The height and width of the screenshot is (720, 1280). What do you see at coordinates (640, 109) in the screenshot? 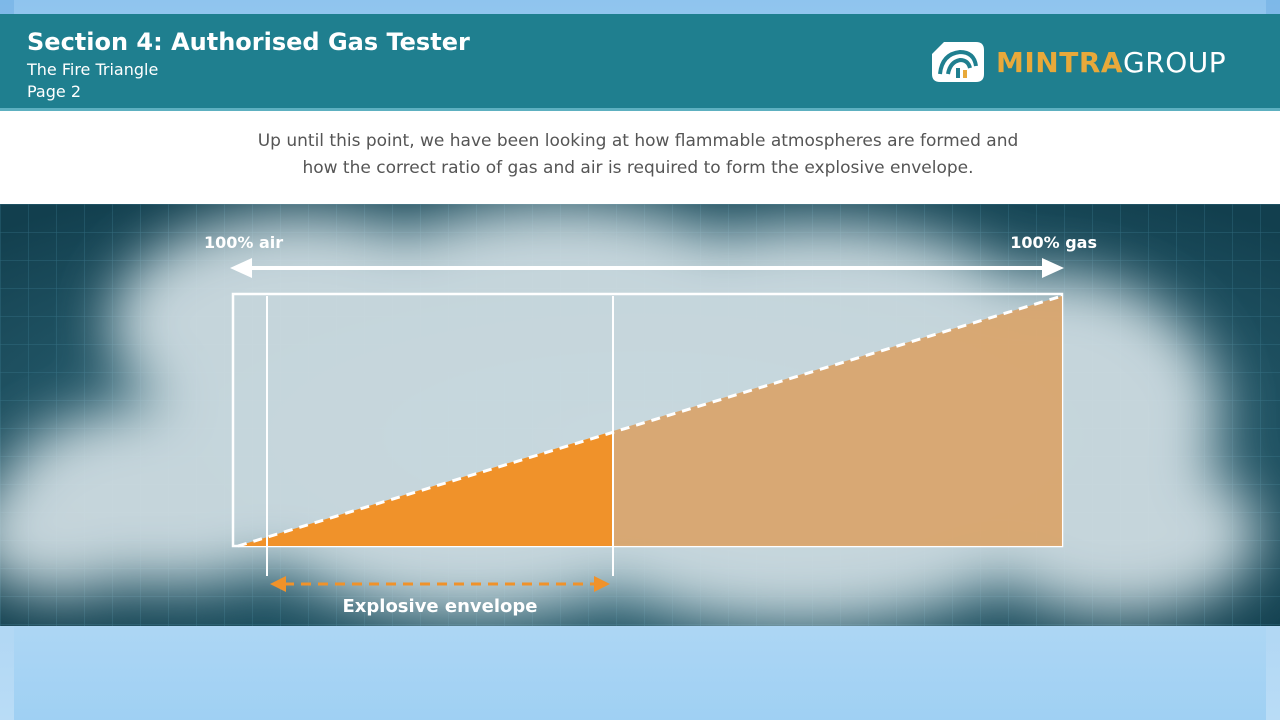
I see `header-divider` at bounding box center [640, 109].